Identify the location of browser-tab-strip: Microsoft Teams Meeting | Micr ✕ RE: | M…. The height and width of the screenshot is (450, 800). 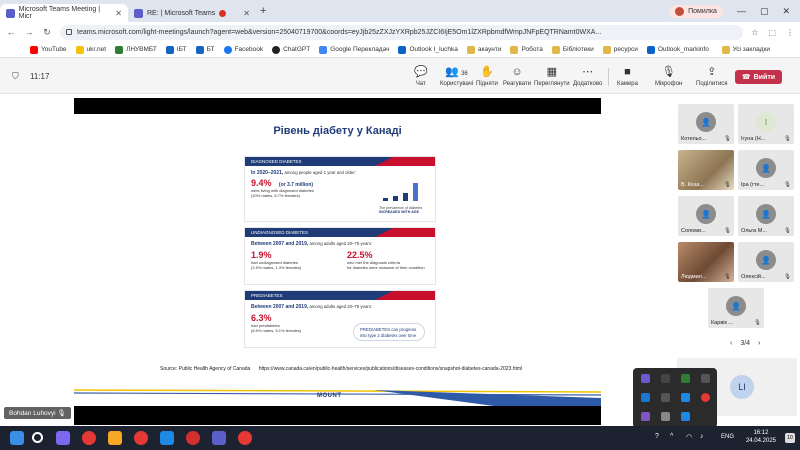
(400, 11).